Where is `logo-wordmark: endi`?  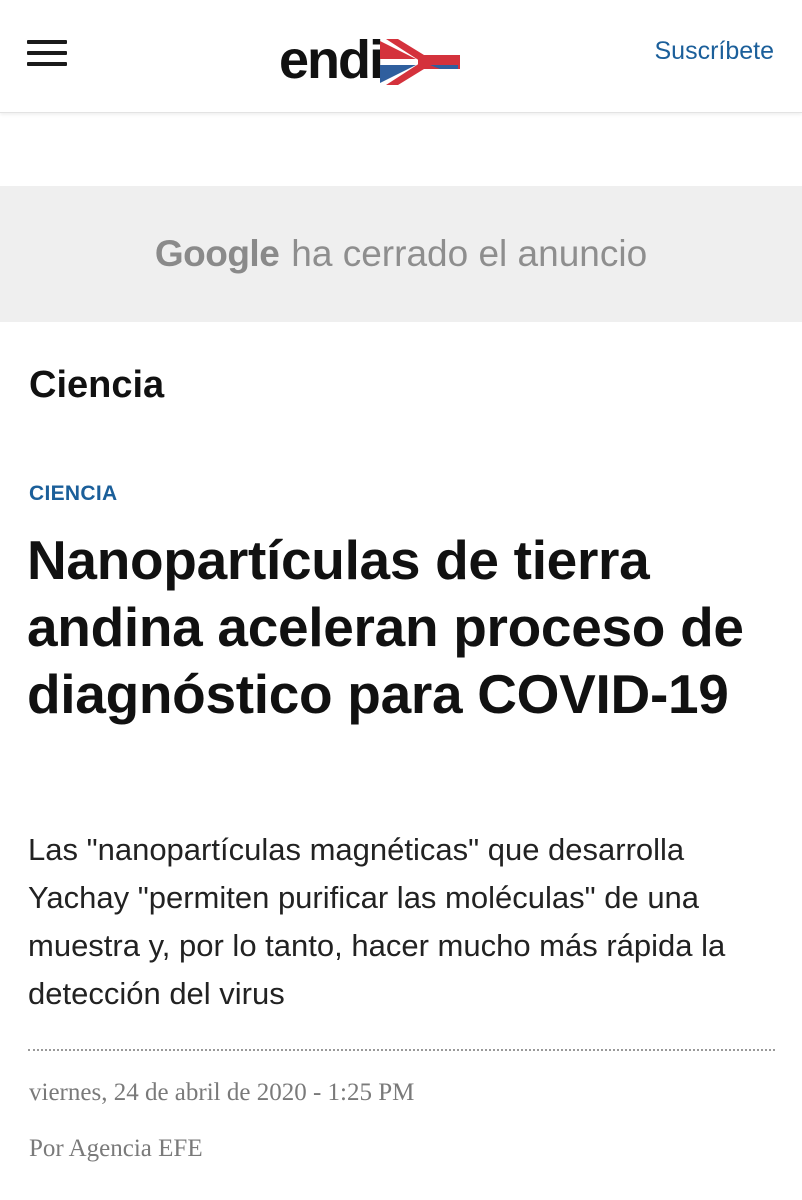
logo-wordmark: endi is located at coordinates (331, 60).